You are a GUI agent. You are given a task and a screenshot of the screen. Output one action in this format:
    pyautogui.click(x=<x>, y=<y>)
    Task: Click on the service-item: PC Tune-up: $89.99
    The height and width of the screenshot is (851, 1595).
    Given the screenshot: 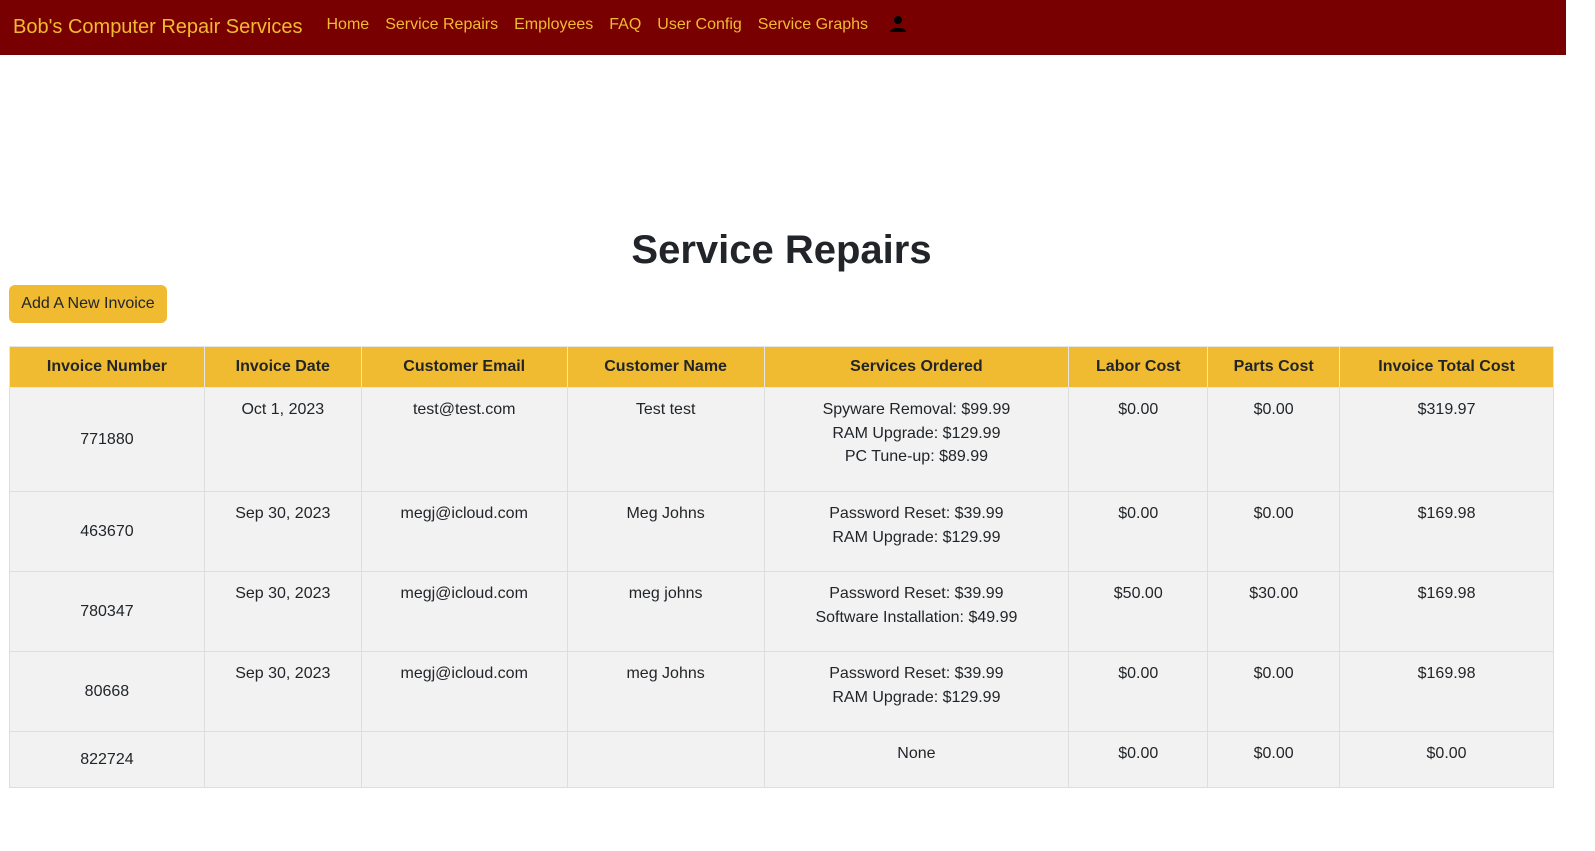 What is the action you would take?
    pyautogui.click(x=916, y=456)
    